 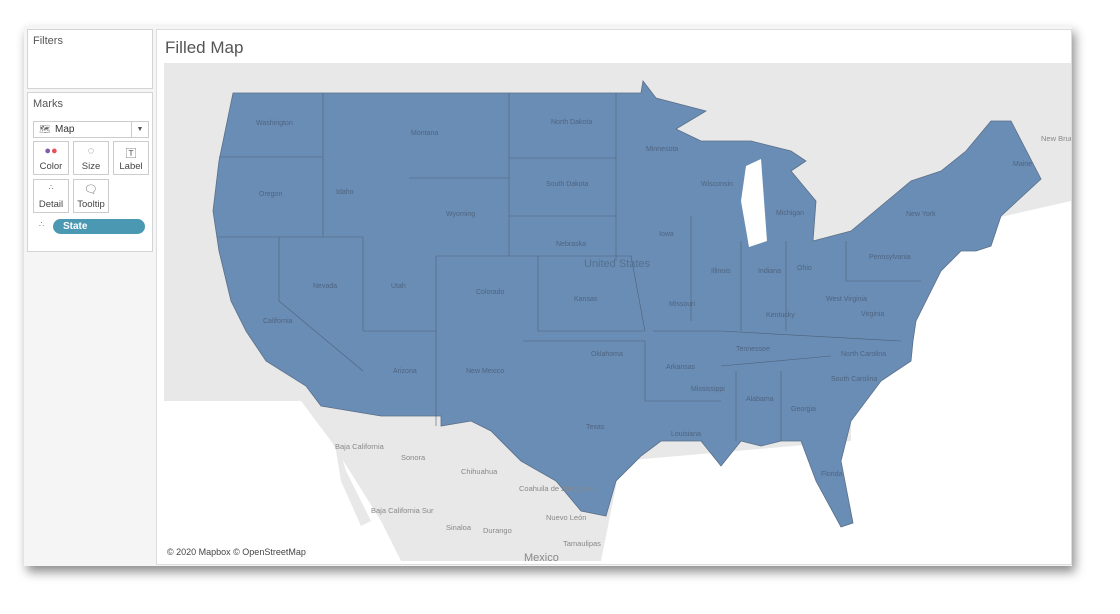 What do you see at coordinates (854, 379) in the screenshot?
I see `state-label: South Carolina` at bounding box center [854, 379].